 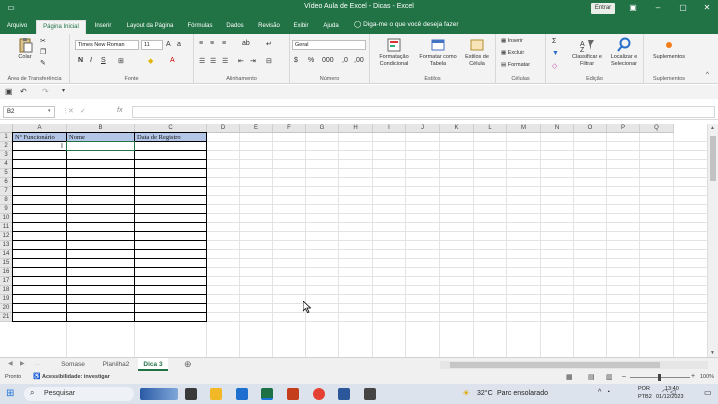 I want to click on merge-icon: ⊟, so click(x=269, y=61).